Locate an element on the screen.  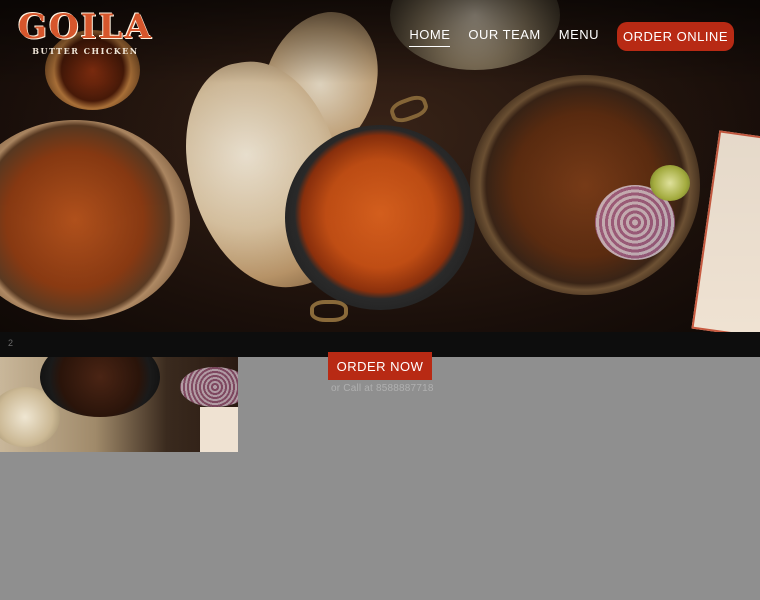
call-phone-text: or Call at 8588887718 is located at coordinates (382, 388).